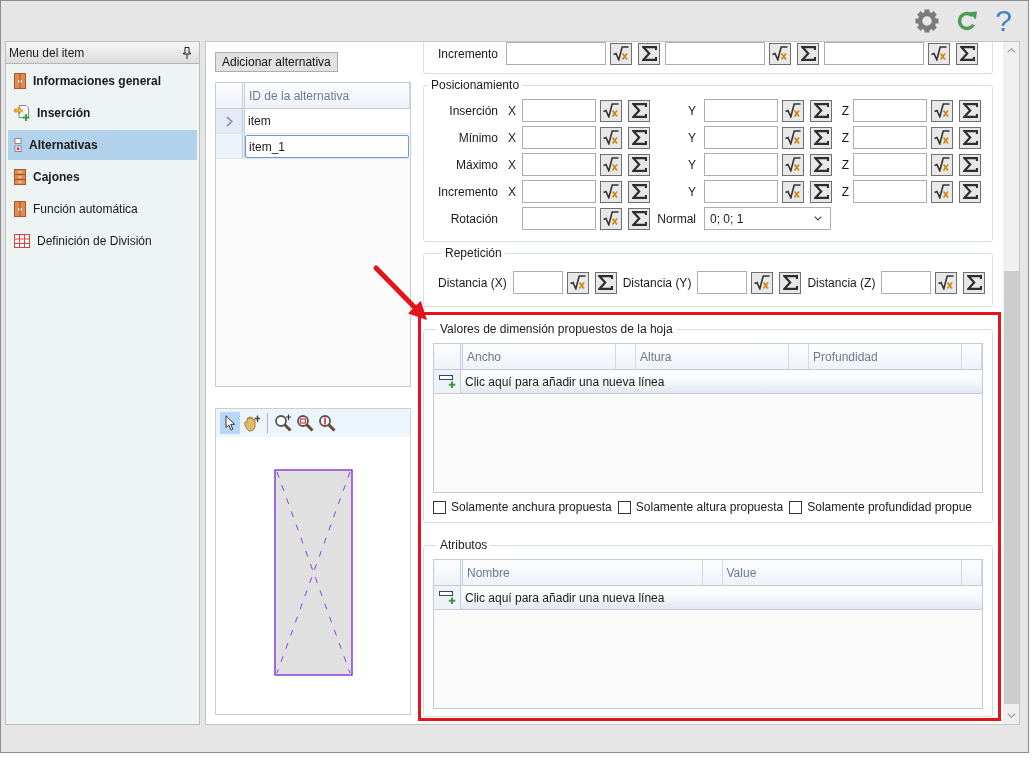 This screenshot has height=760, width=1035. What do you see at coordinates (712, 356) in the screenshot?
I see `column-header: Altura` at bounding box center [712, 356].